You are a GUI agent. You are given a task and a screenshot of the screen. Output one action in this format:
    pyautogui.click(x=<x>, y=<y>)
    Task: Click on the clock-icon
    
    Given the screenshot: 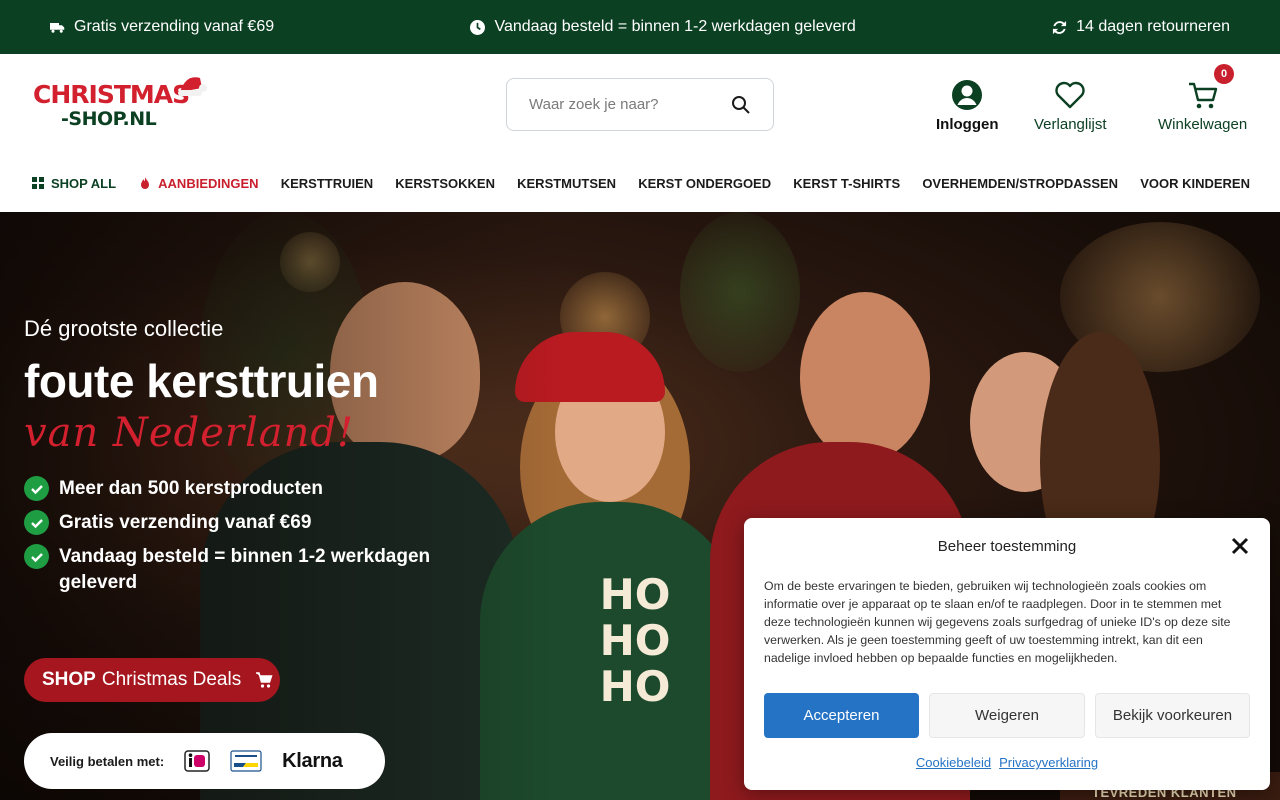 What is the action you would take?
    pyautogui.click(x=478, y=27)
    